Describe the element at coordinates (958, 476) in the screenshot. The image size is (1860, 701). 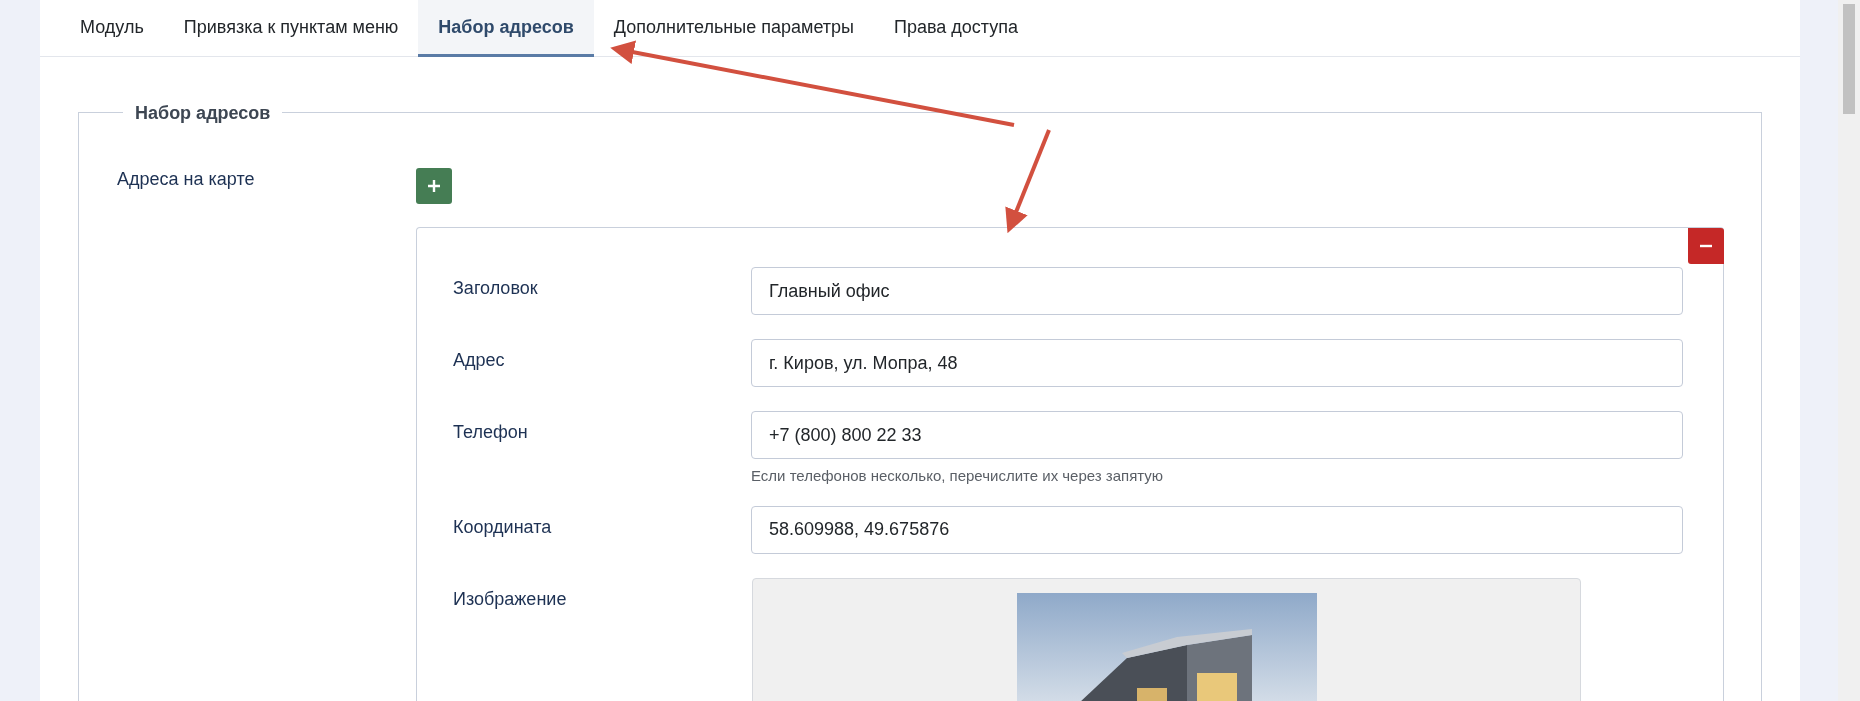
I see `field-hint: Если телефонов несколько, перечислите их через запятую` at that location.